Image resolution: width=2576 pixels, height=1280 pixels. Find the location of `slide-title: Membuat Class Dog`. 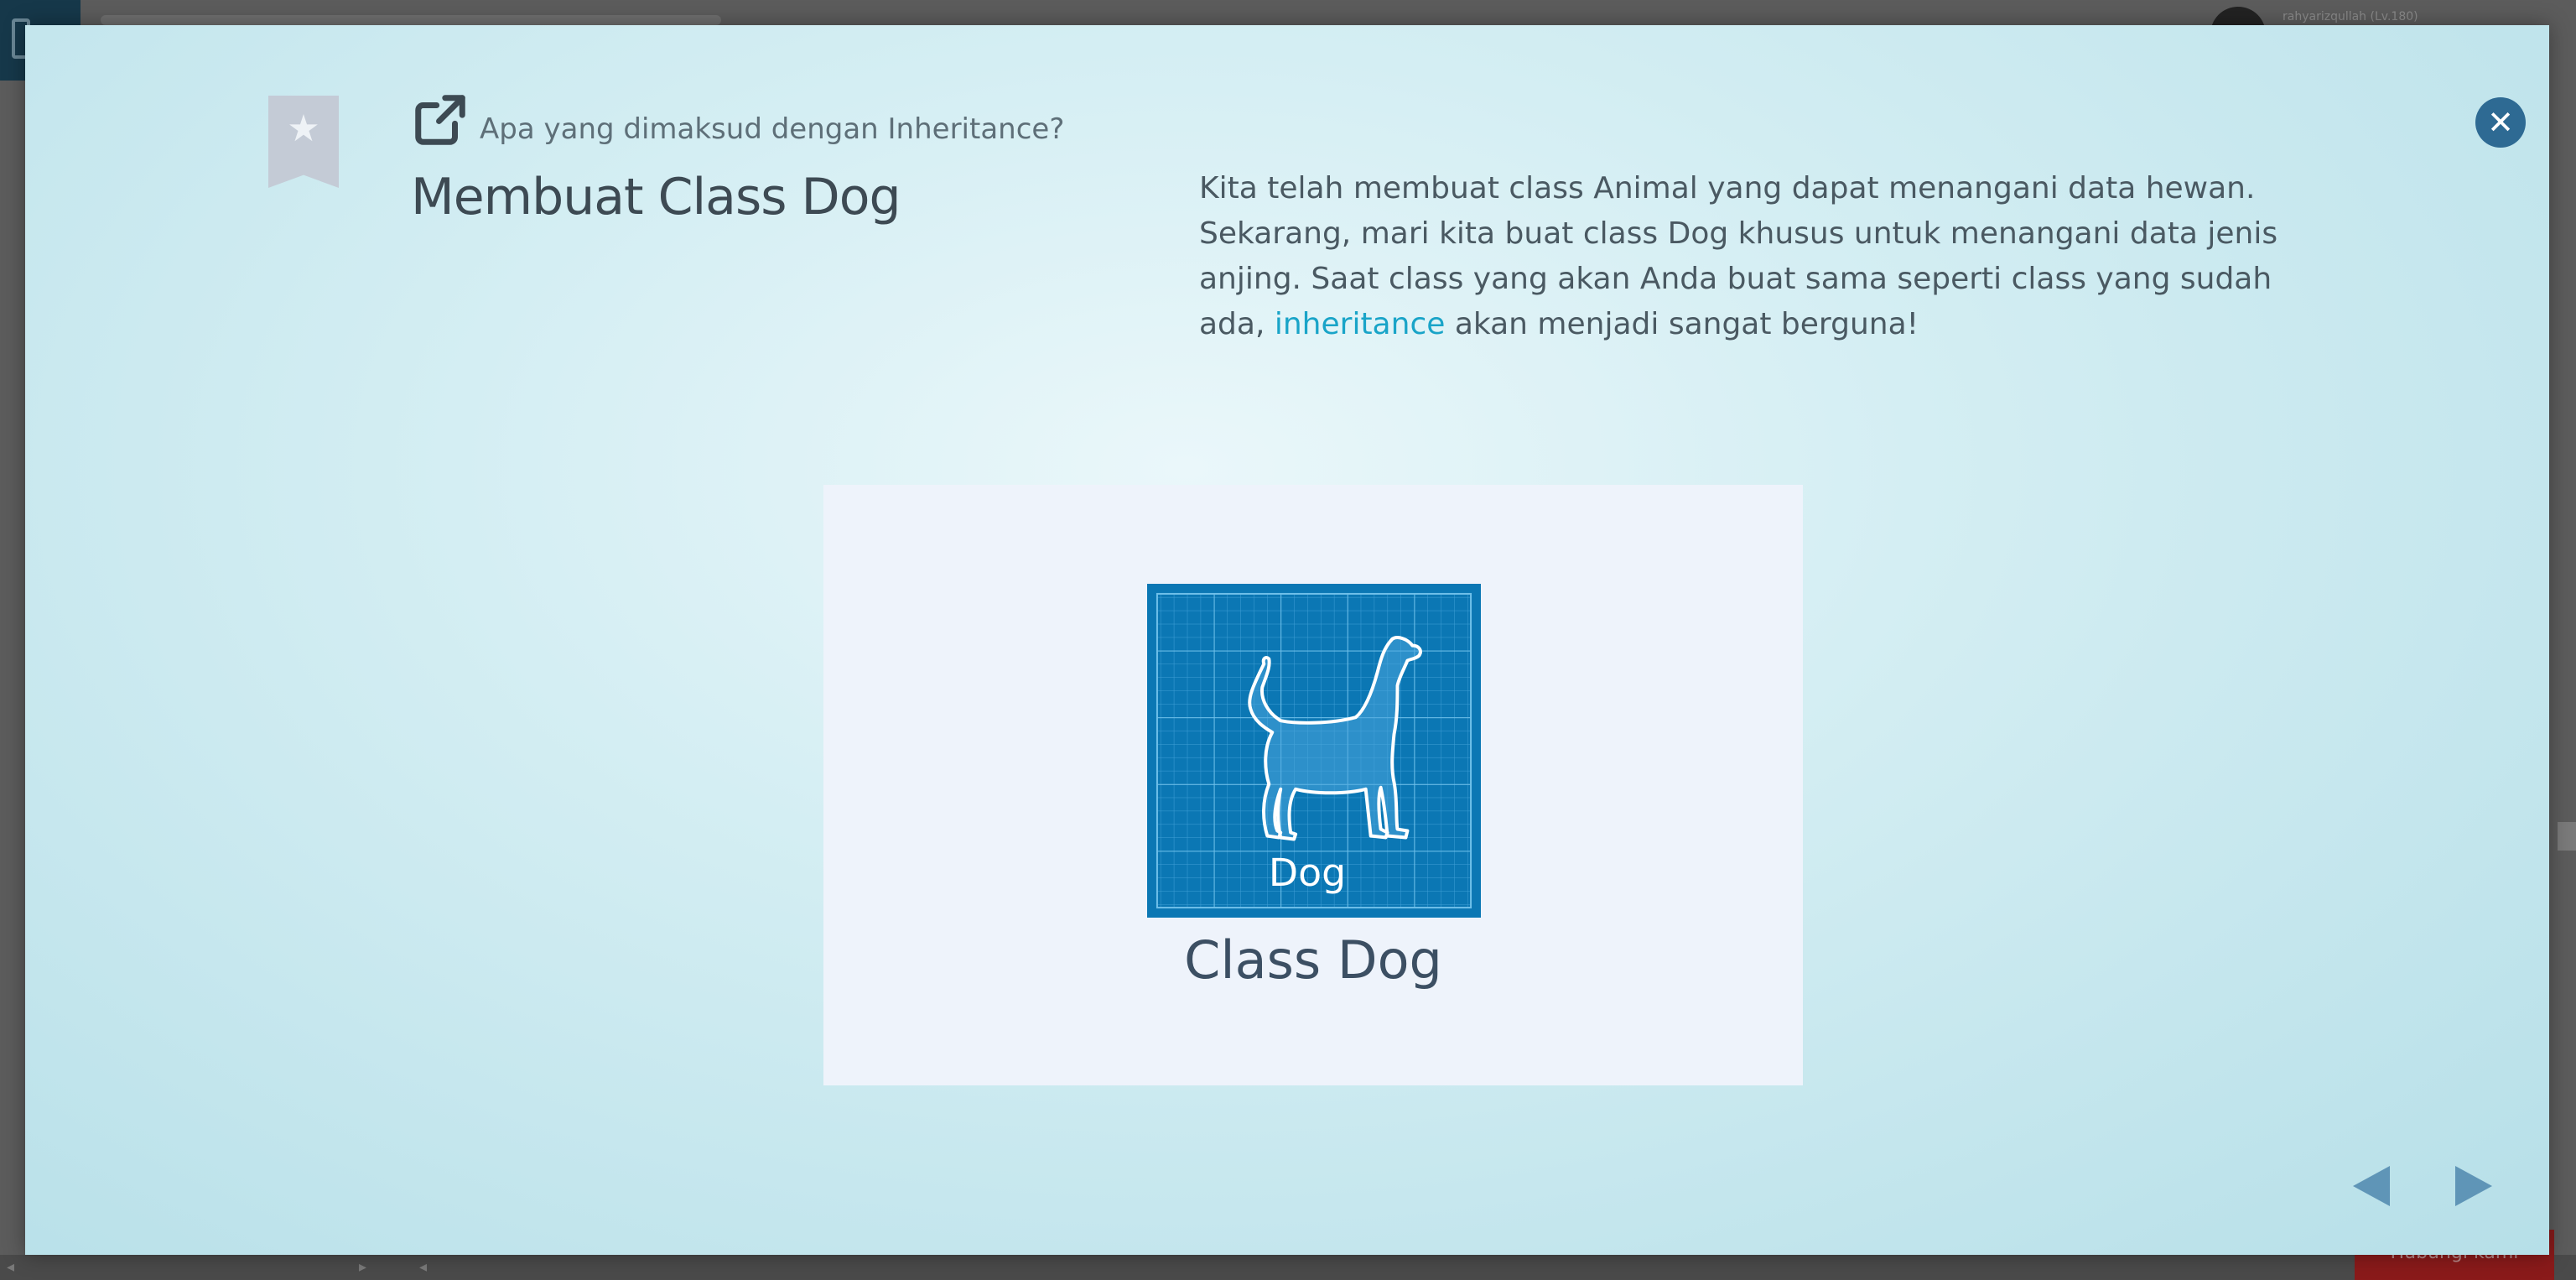

slide-title: Membuat Class Dog is located at coordinates (656, 197).